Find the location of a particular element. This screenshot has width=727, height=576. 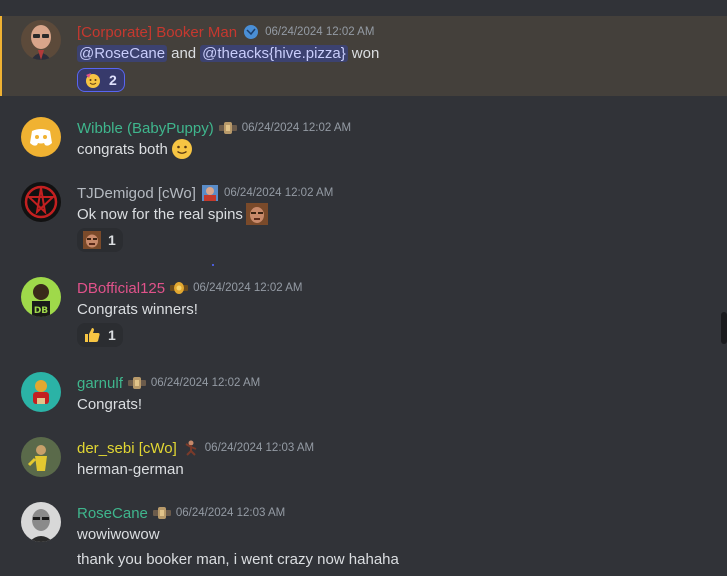

message-content: herman-german is located at coordinates (130, 469).